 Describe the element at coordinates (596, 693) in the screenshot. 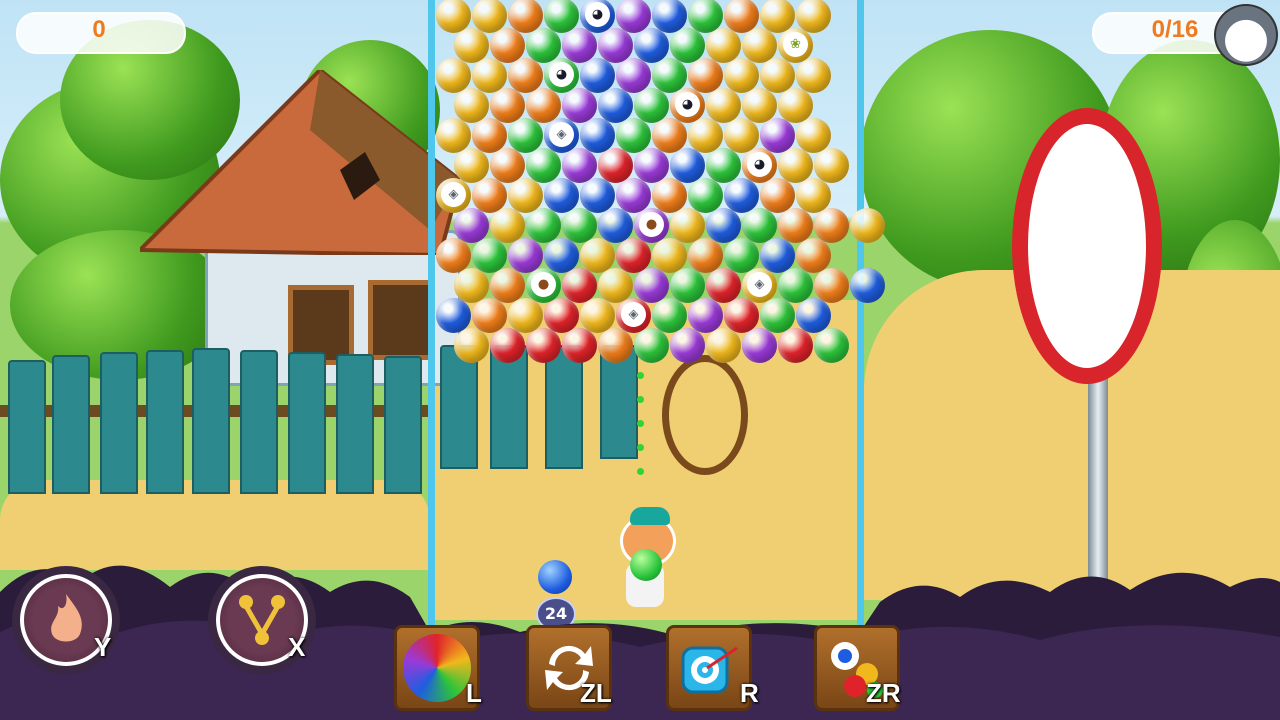

I see `swap-bubble-key: ZL` at that location.